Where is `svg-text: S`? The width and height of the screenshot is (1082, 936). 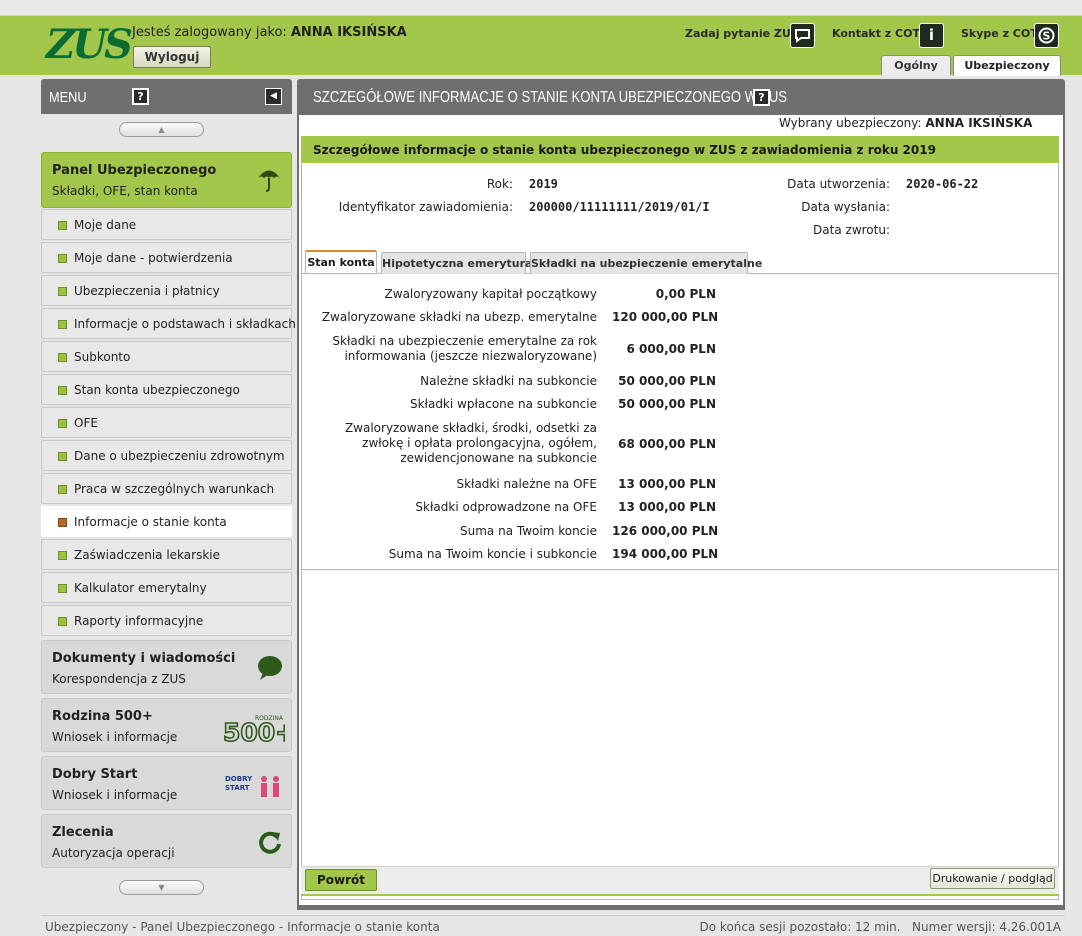 svg-text: S is located at coordinates (1047, 36).